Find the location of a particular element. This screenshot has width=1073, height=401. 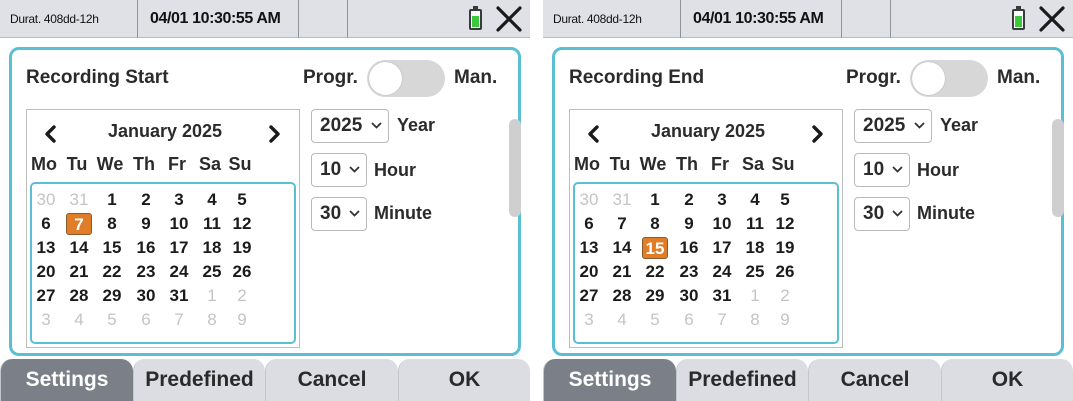

predefined-button: Predefined is located at coordinates (742, 380).